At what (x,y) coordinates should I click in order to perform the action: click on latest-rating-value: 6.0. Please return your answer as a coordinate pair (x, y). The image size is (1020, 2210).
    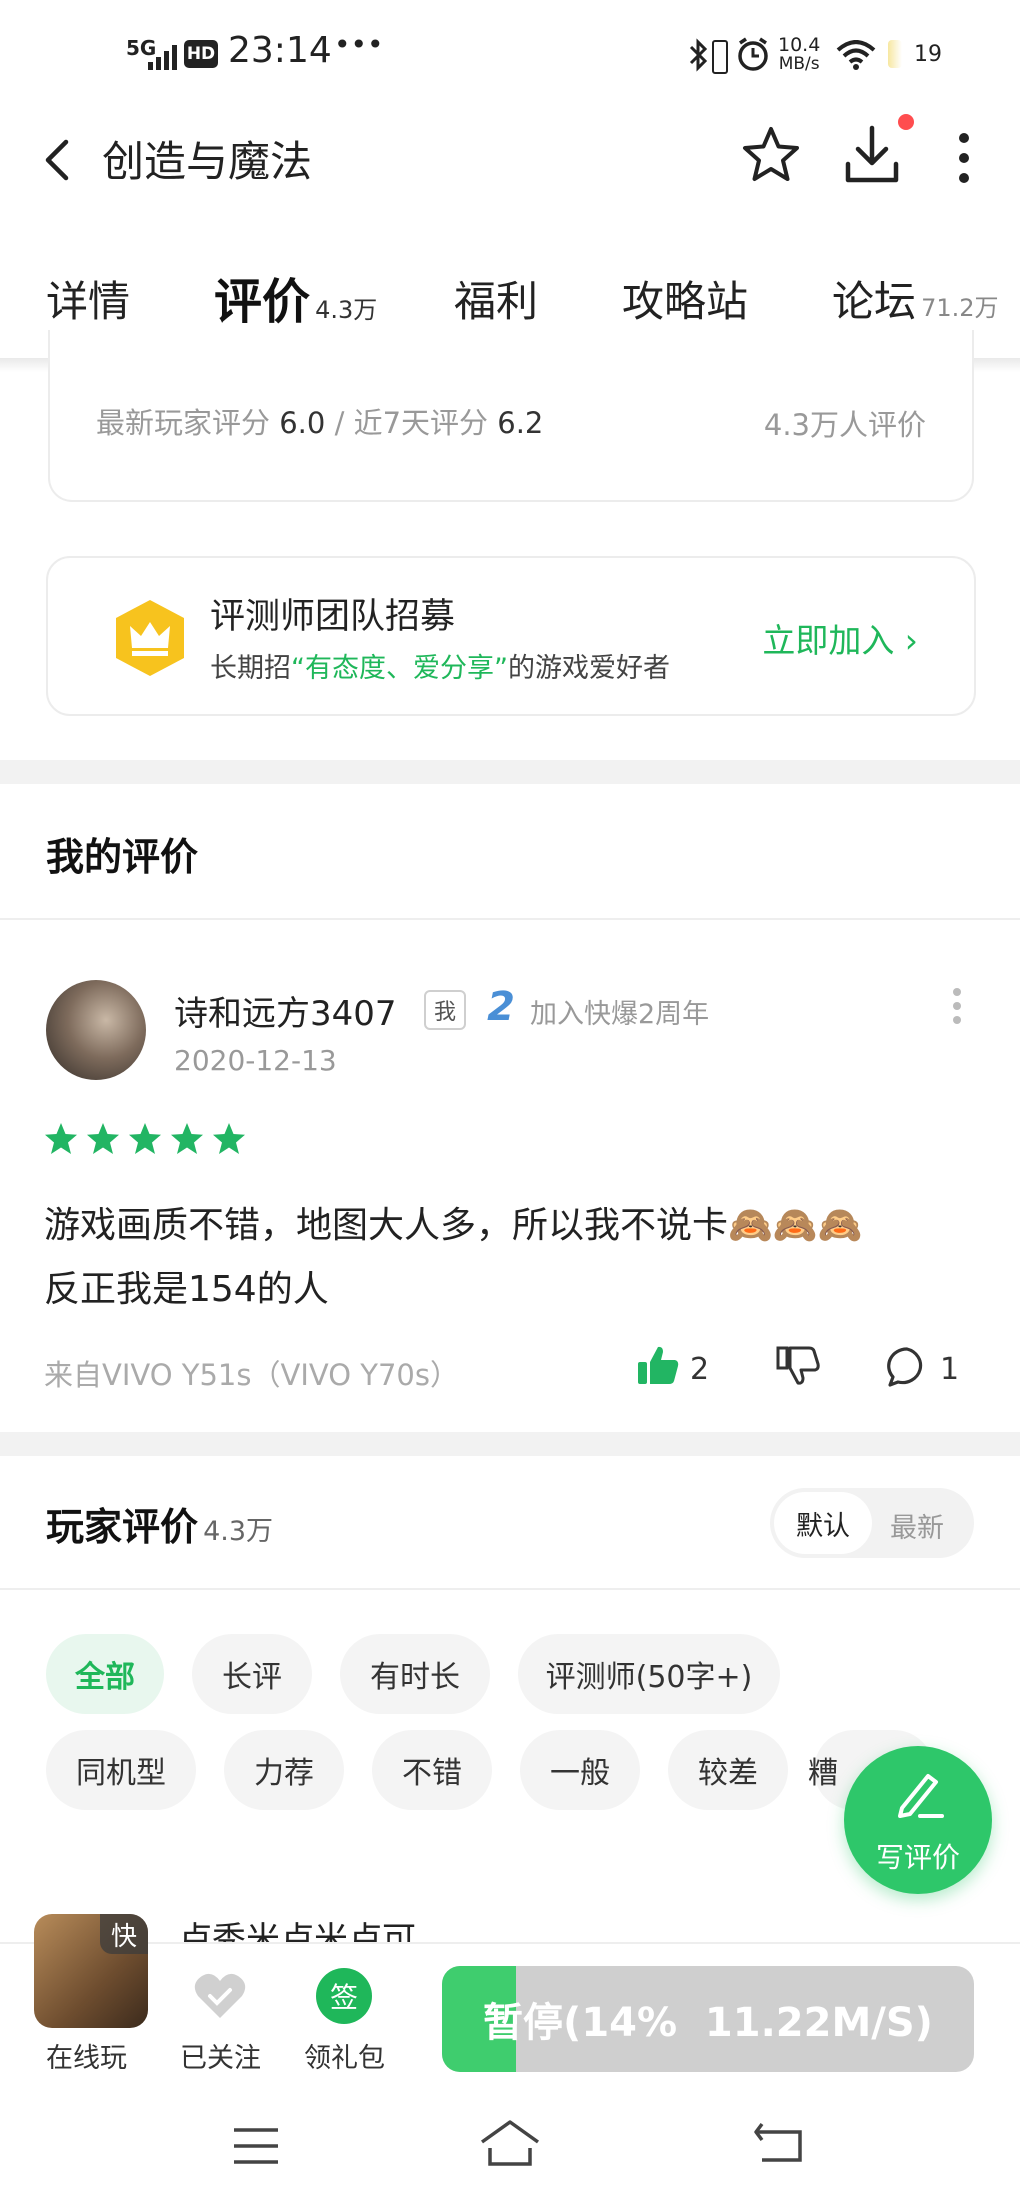
    Looking at the image, I should click on (302, 423).